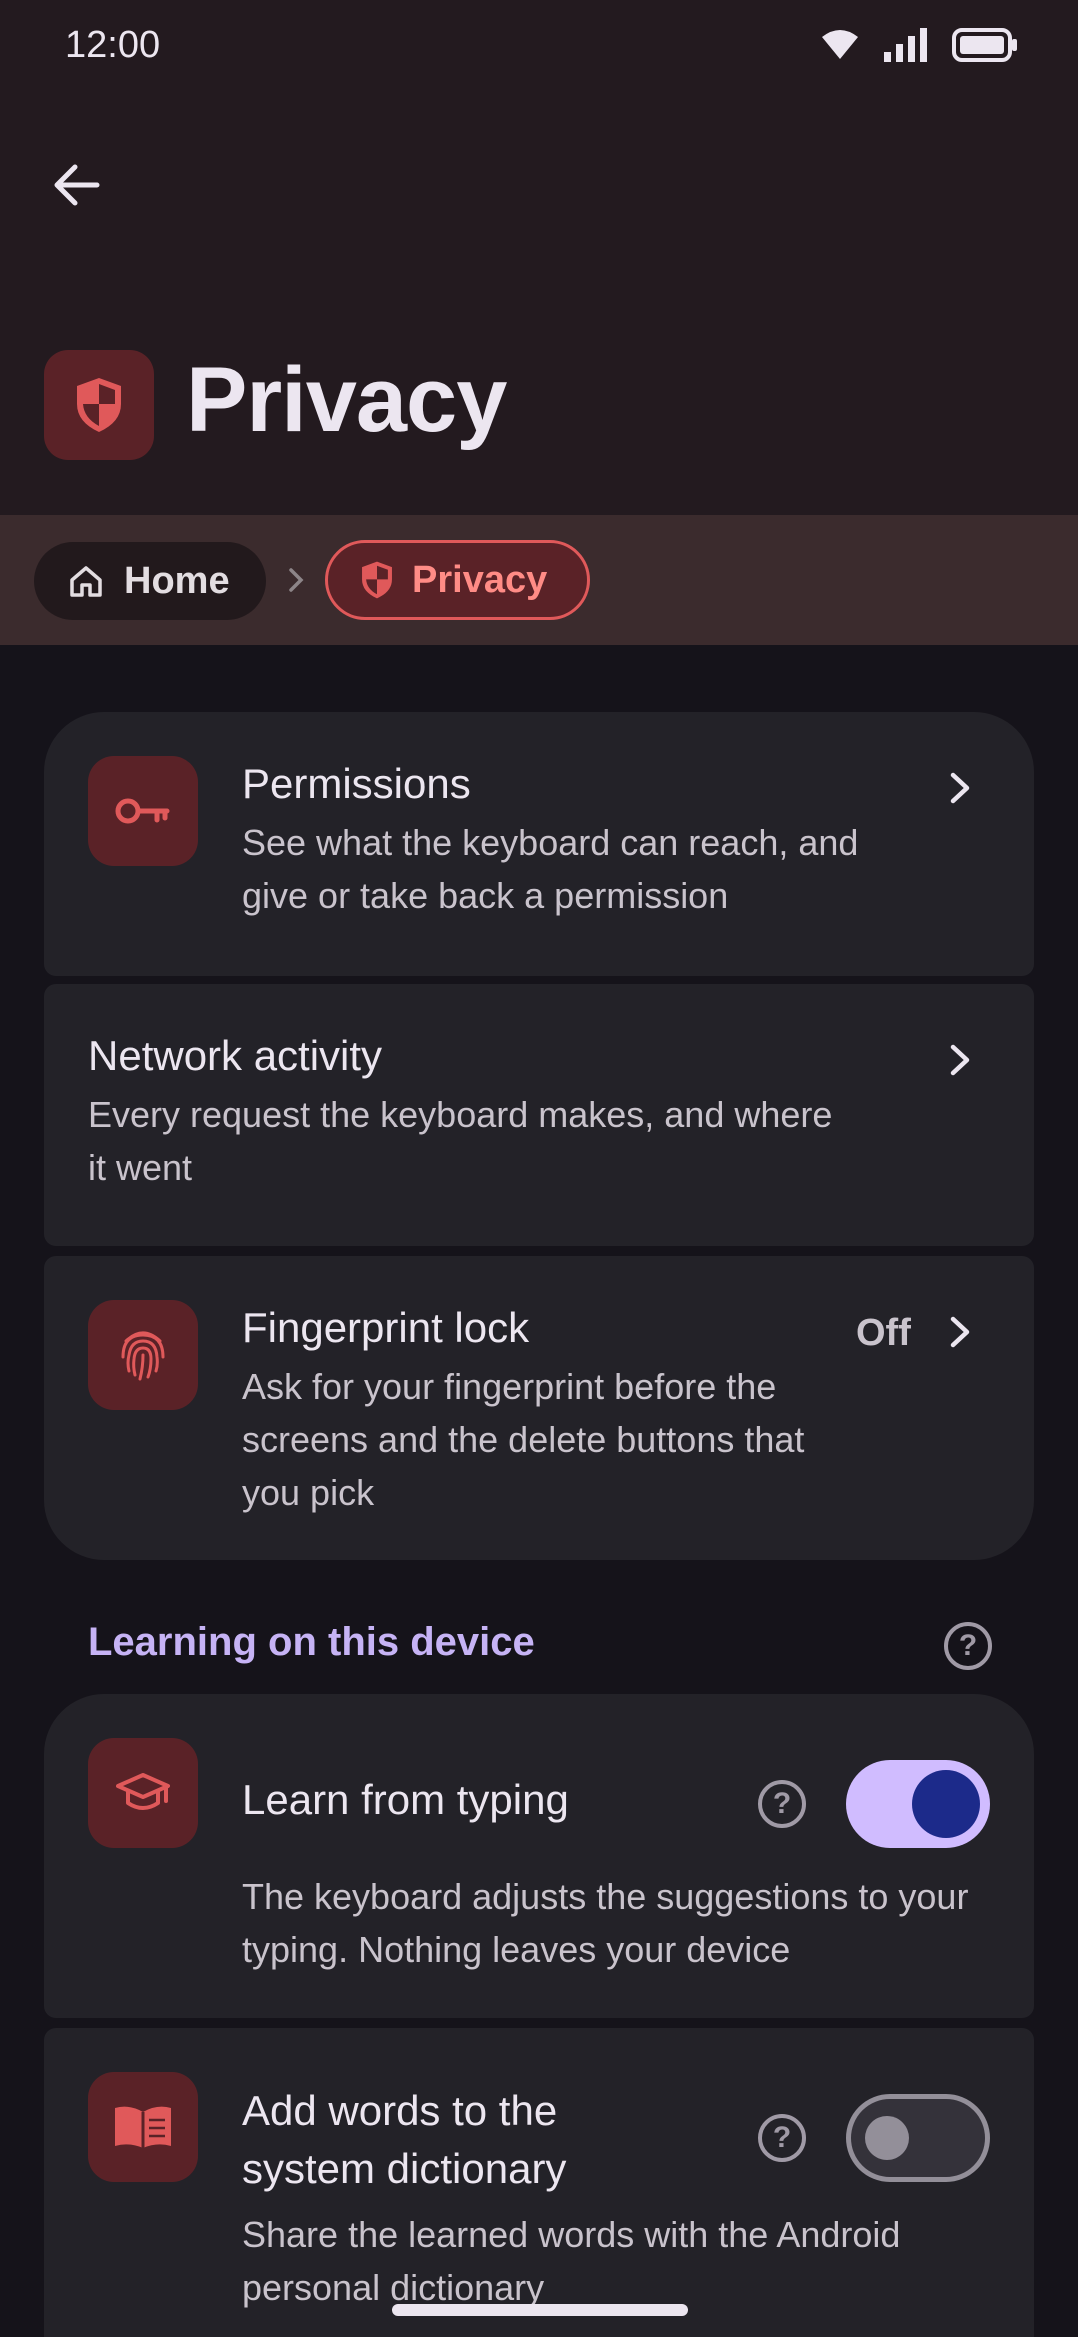 The width and height of the screenshot is (1078, 2337). I want to click on battery-icon, so click(984, 45).